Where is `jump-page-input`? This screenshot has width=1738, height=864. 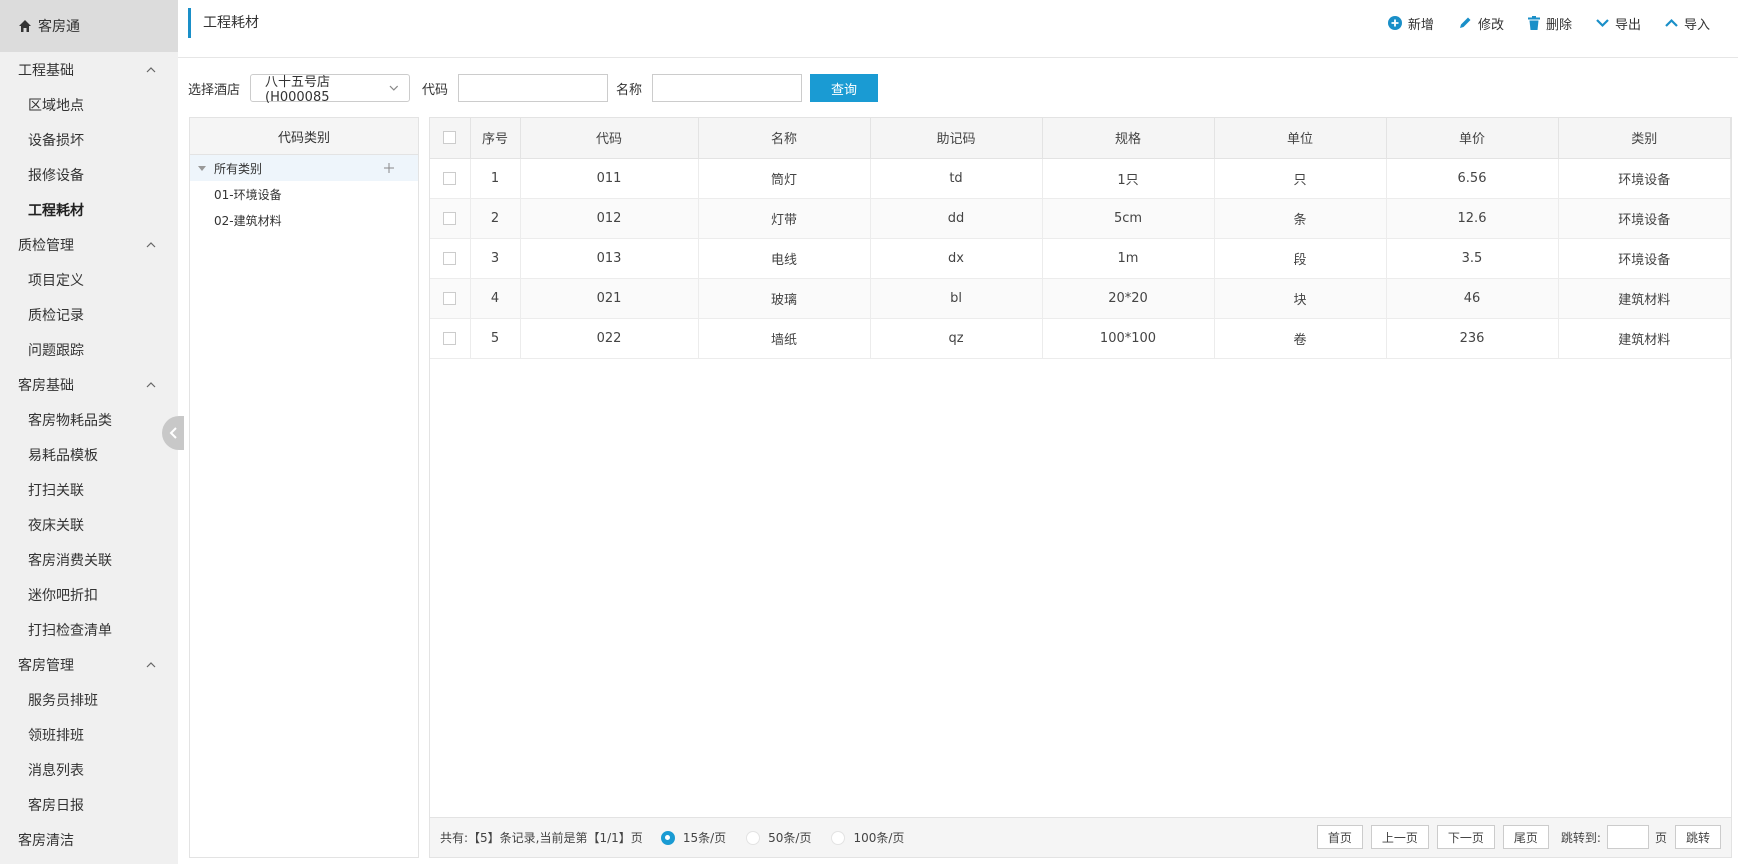
jump-page-input is located at coordinates (1627, 837).